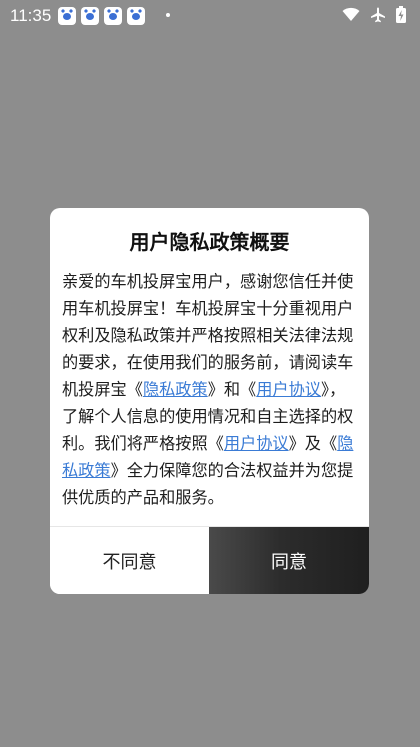  Describe the element at coordinates (175, 389) in the screenshot. I see `privacy-policy-link: 隐私政策` at that location.